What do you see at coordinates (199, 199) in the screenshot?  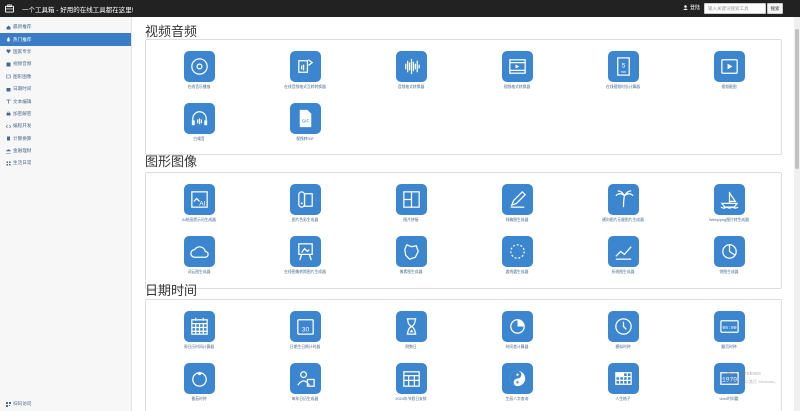 I see `ai-image-icon: AI` at bounding box center [199, 199].